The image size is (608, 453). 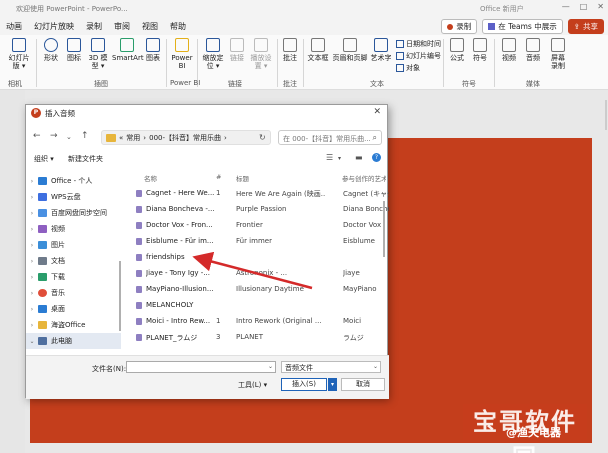 What do you see at coordinates (558, 54) in the screenshot?
I see `screen-recording-button: 屏幕 录制` at bounding box center [558, 54].